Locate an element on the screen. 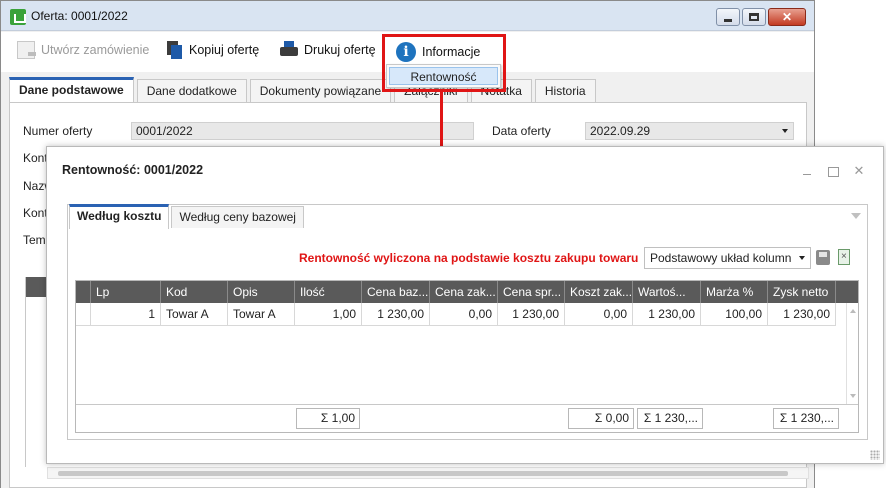  copy-offer-button: Kopiuj ofertę is located at coordinates (212, 50).